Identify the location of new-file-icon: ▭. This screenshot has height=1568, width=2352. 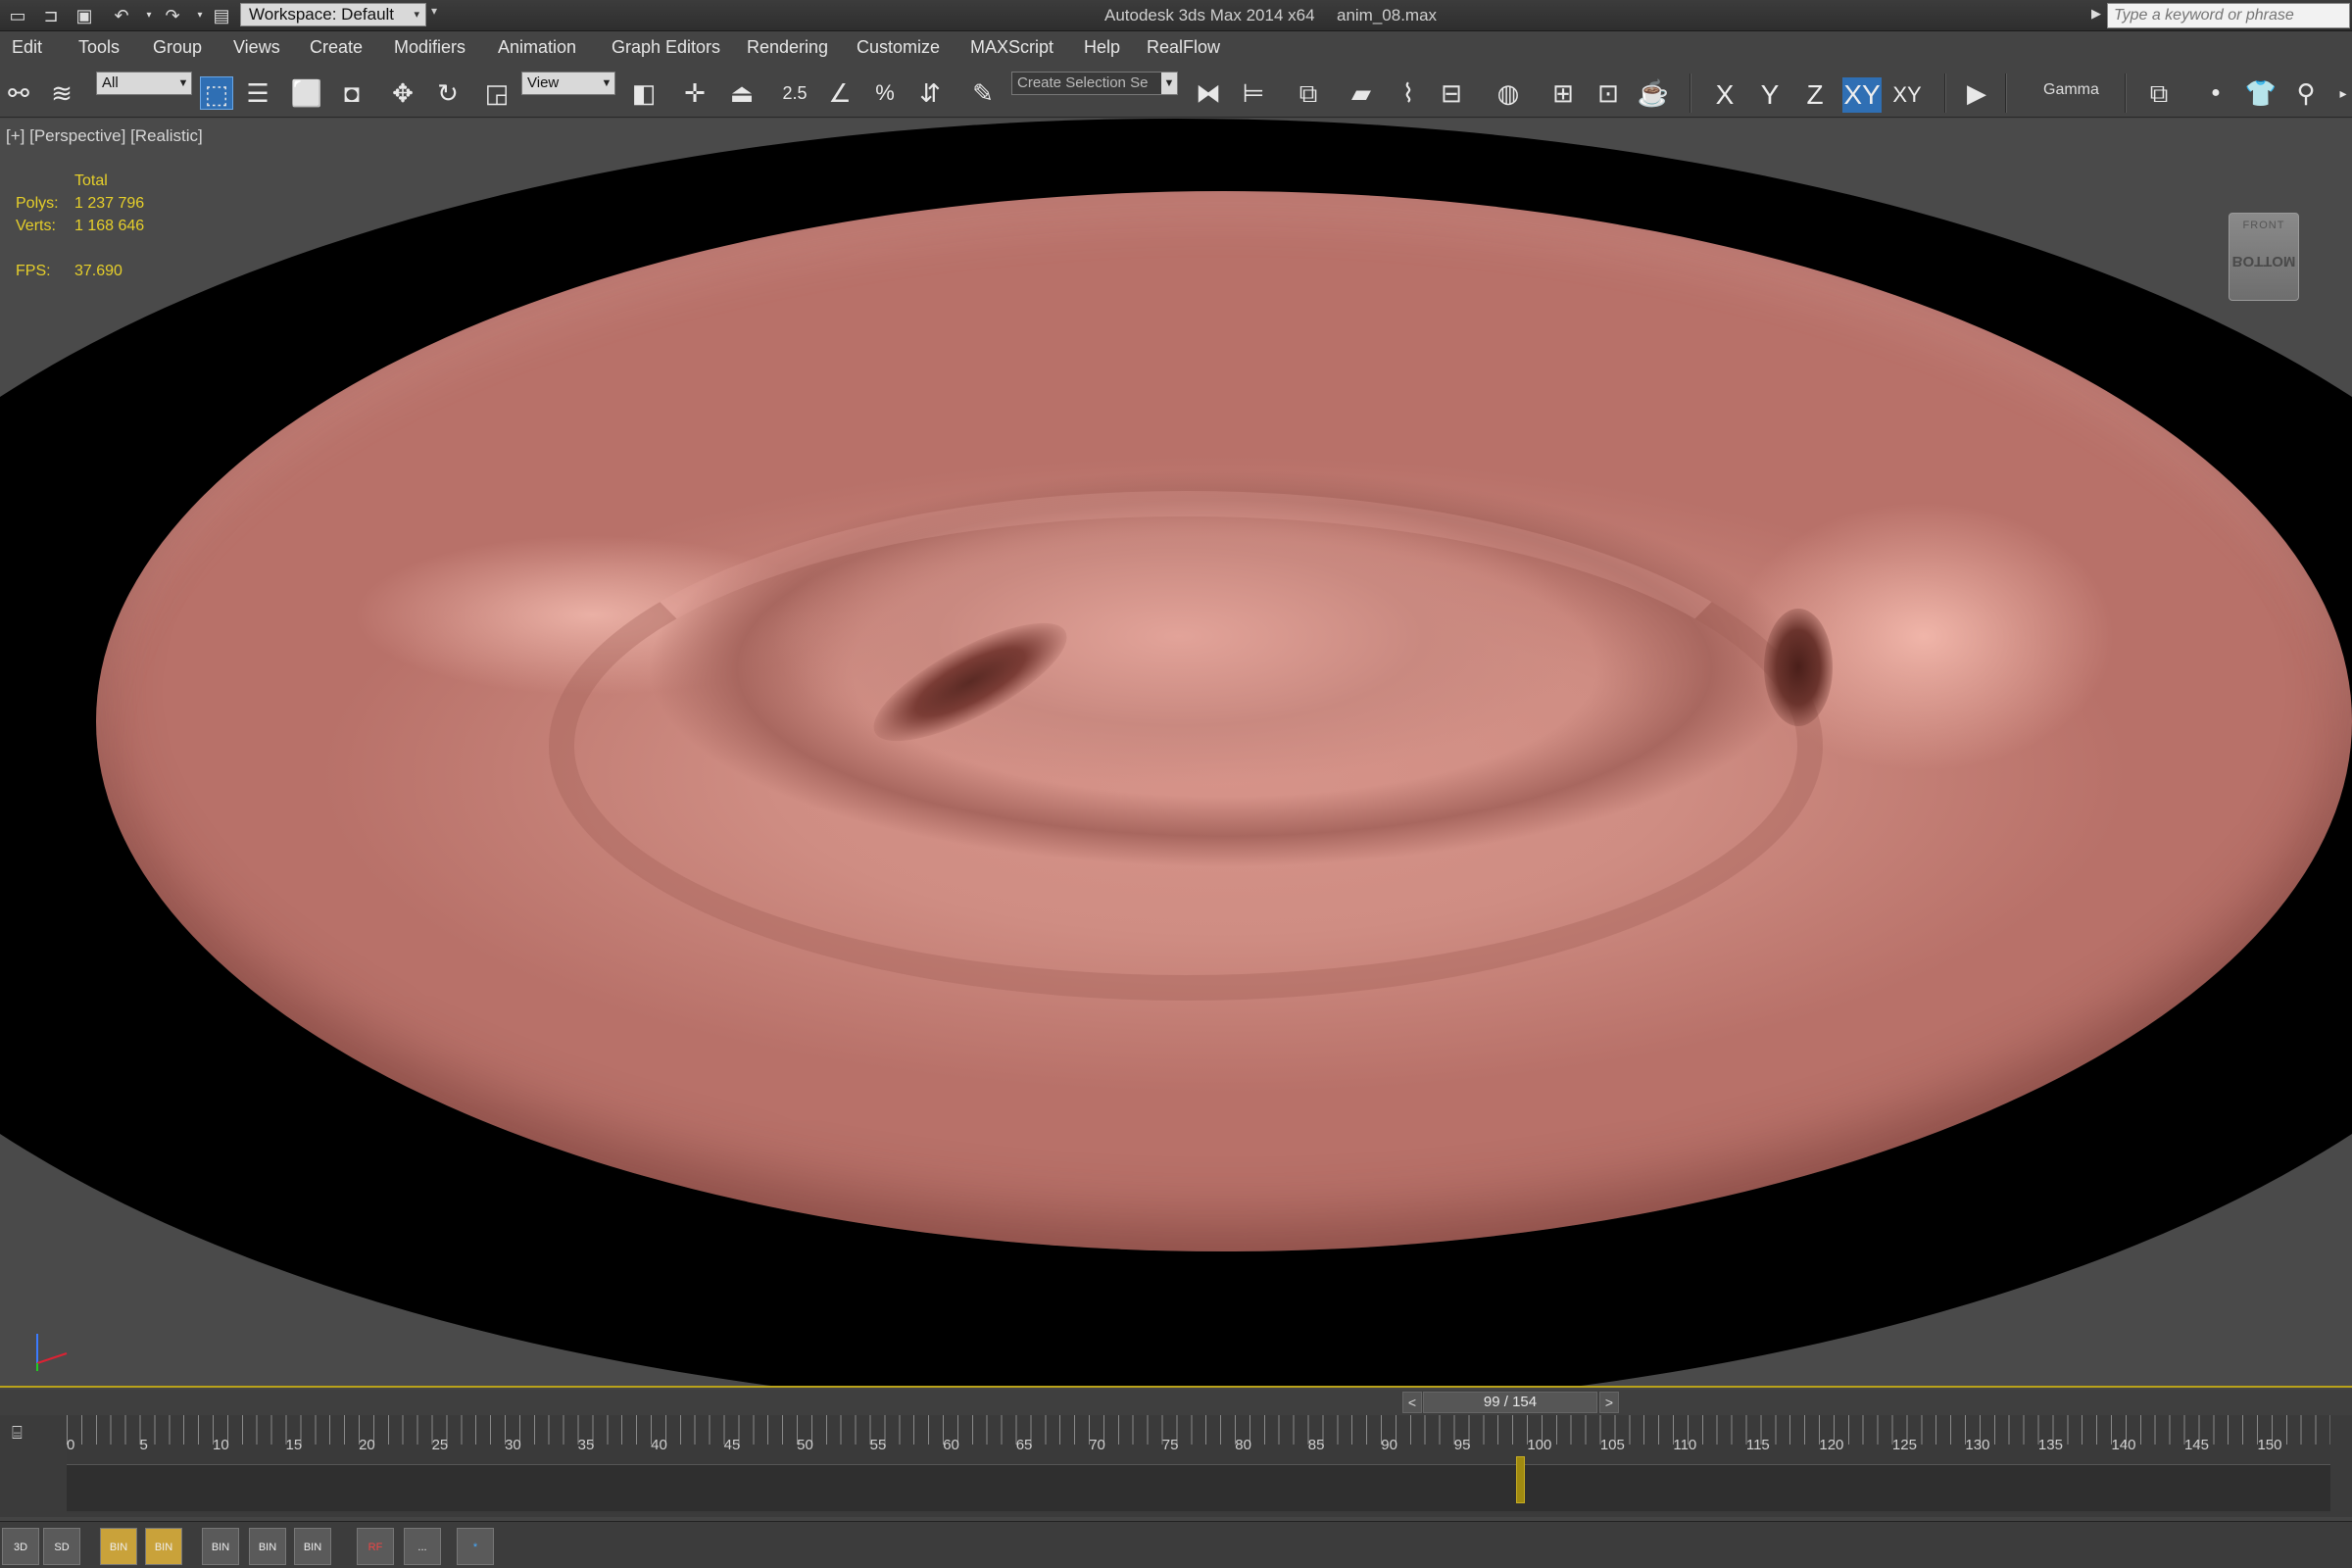
(17, 15).